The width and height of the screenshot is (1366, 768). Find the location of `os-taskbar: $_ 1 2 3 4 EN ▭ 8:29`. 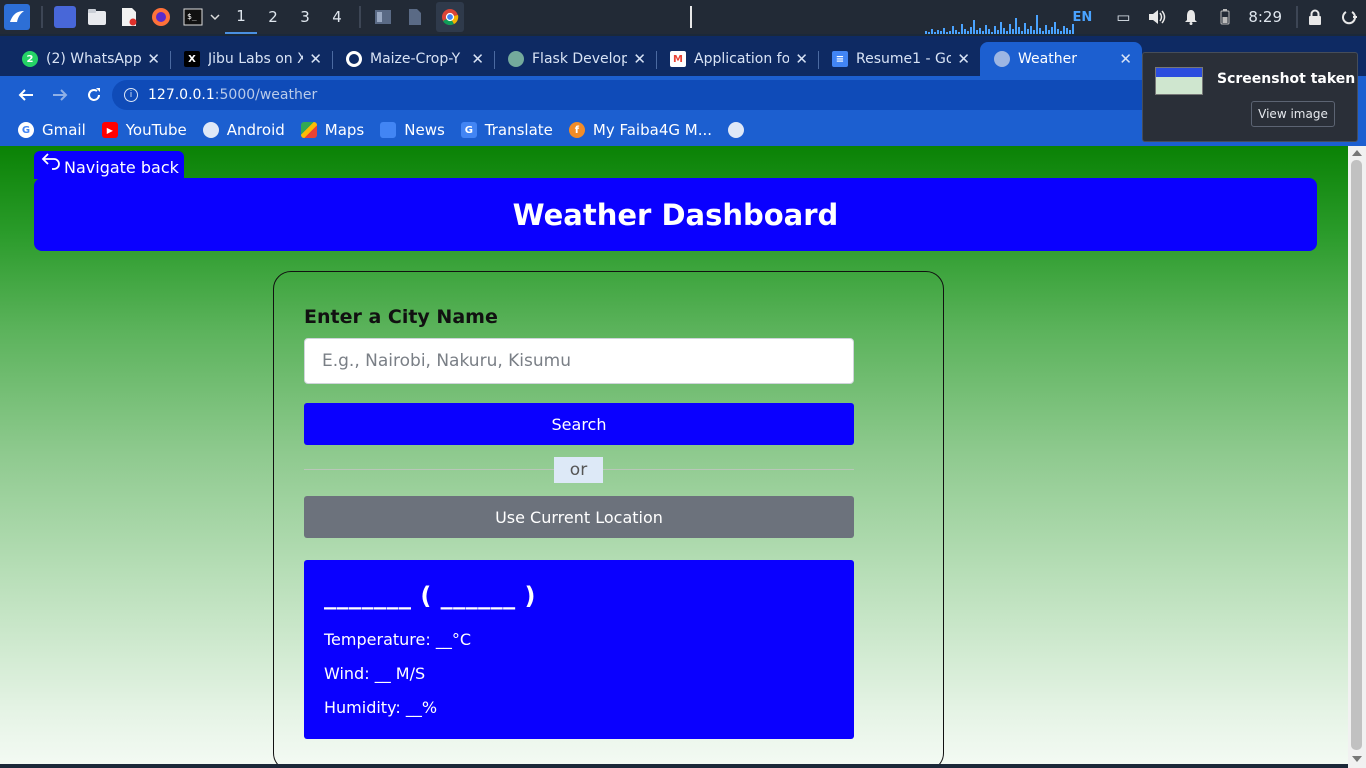

os-taskbar: $_ 1 2 3 4 EN ▭ 8:29 is located at coordinates (683, 17).